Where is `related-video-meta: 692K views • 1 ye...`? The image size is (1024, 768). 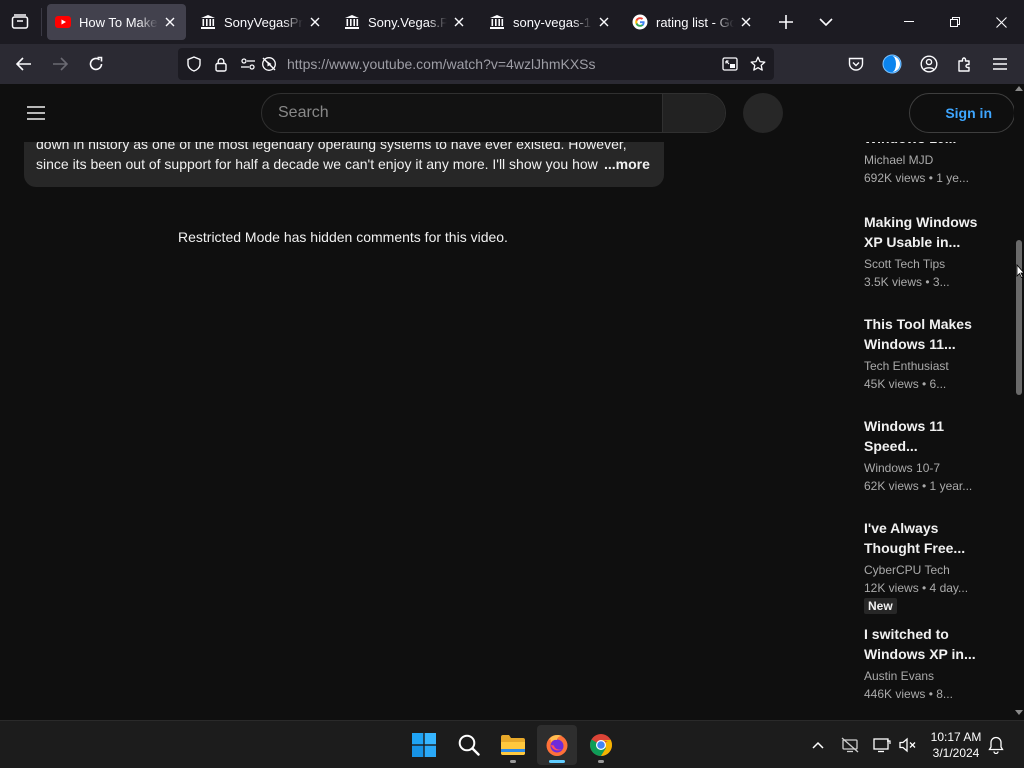 related-video-meta: 692K views • 1 ye... is located at coordinates (916, 178).